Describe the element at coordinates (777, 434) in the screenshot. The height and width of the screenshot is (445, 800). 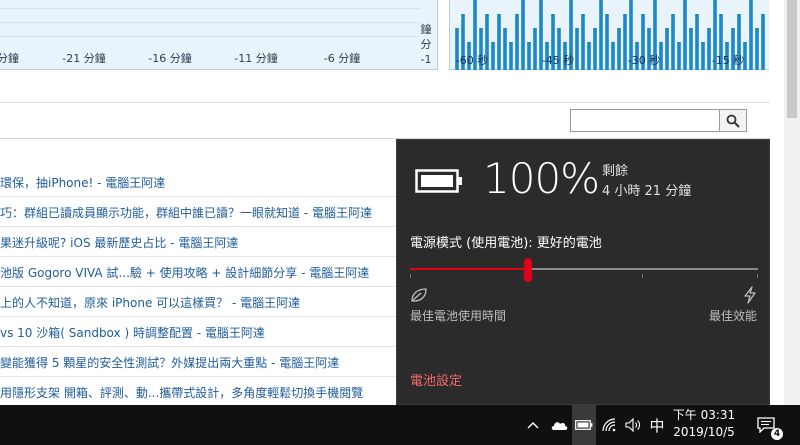
I see `notification-count-badge: 4` at that location.